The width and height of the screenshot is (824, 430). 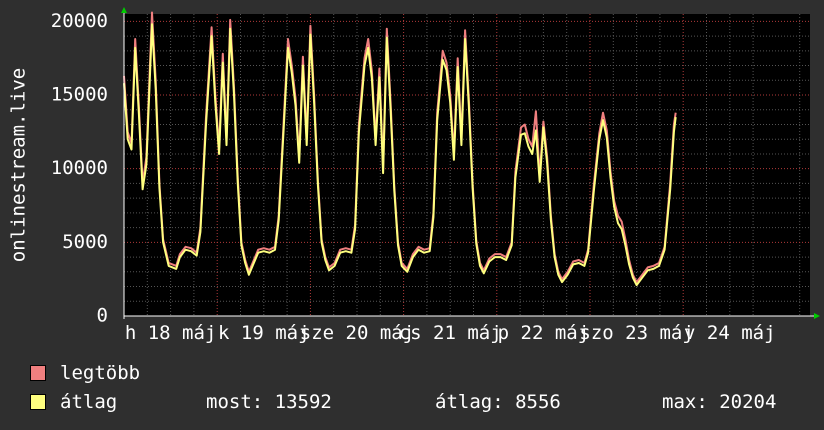 What do you see at coordinates (730, 333) in the screenshot?
I see `x-tick-label: v 24 máj` at bounding box center [730, 333].